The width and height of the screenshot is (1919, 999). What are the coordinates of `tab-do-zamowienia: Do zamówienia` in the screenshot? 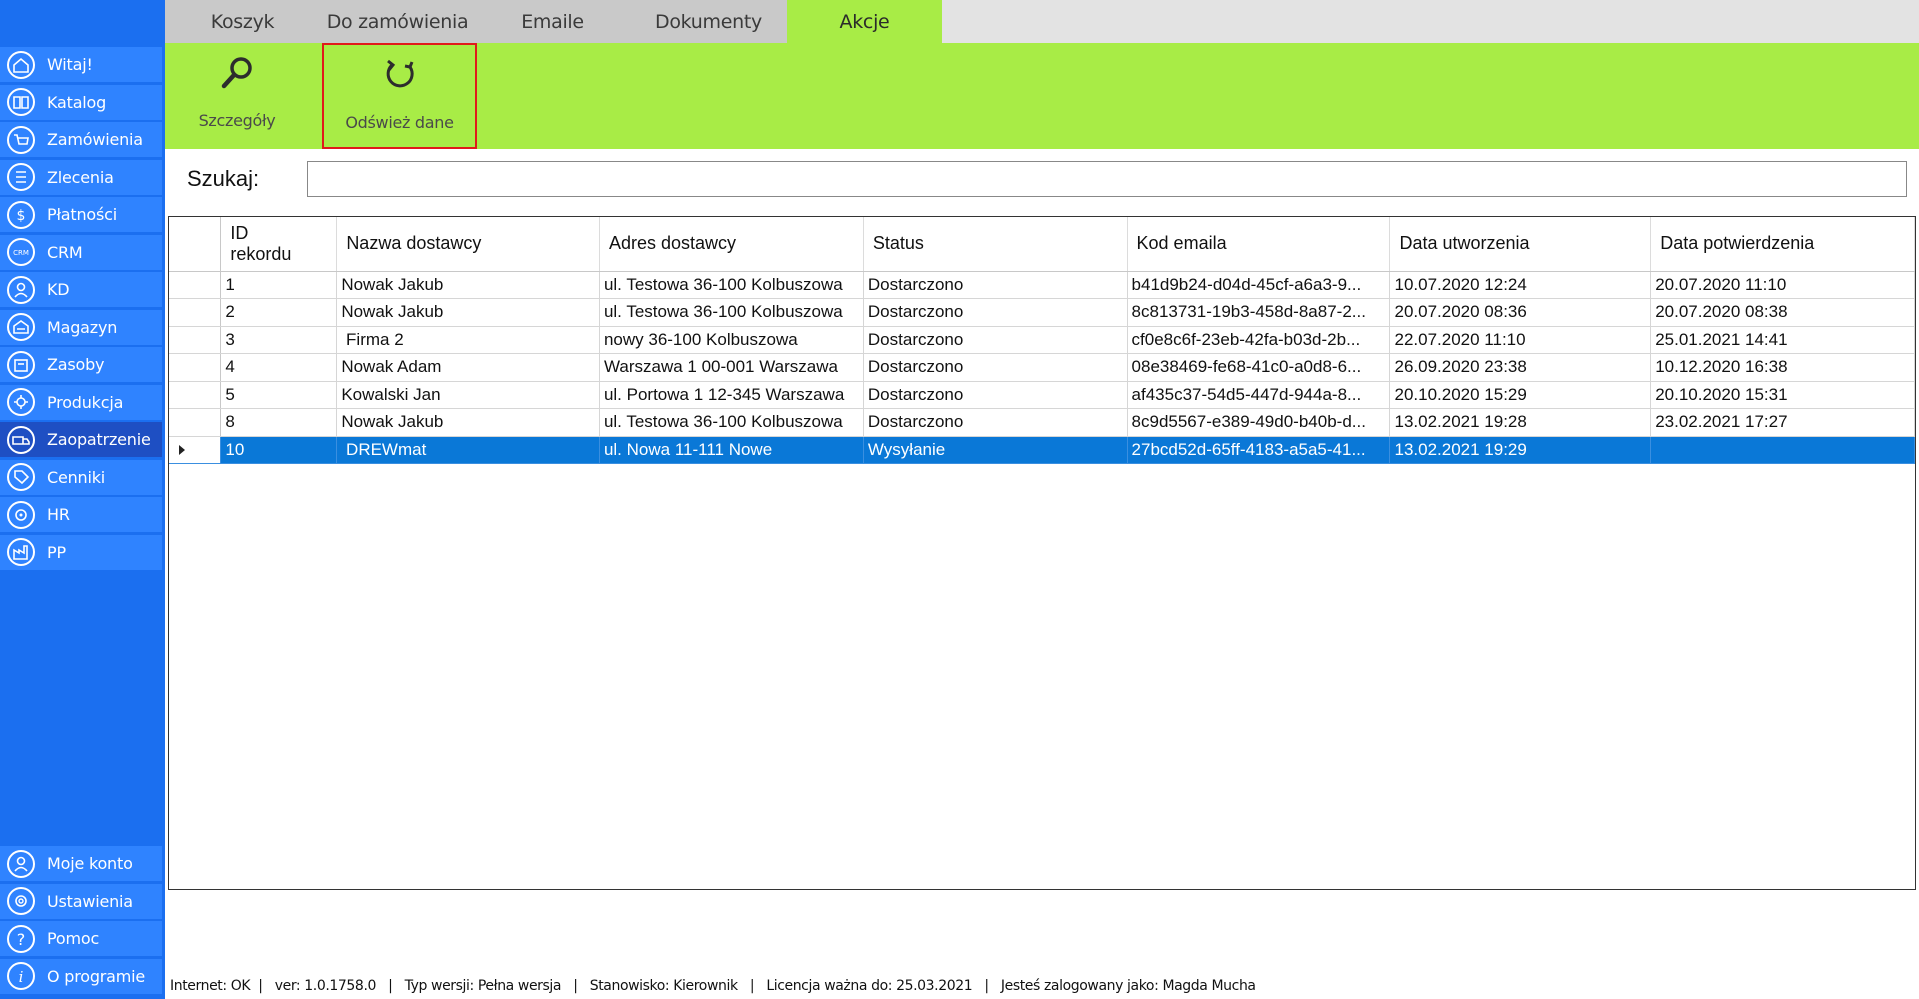 It's located at (397, 21).